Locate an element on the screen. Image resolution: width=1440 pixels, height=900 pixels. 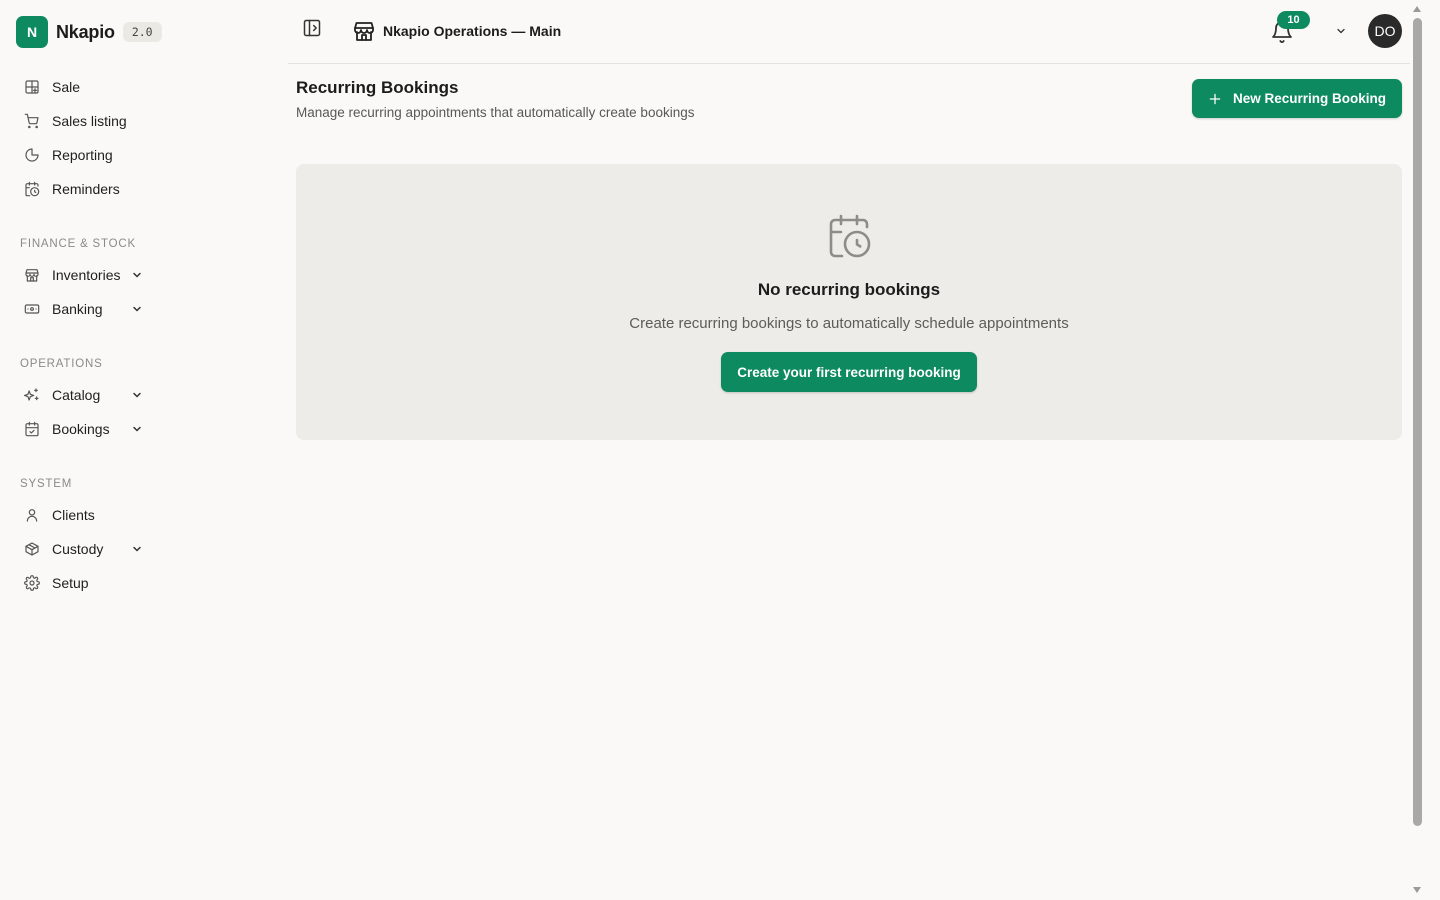
new-recurring-booking-label: New Recurring Booking is located at coordinates (1309, 98).